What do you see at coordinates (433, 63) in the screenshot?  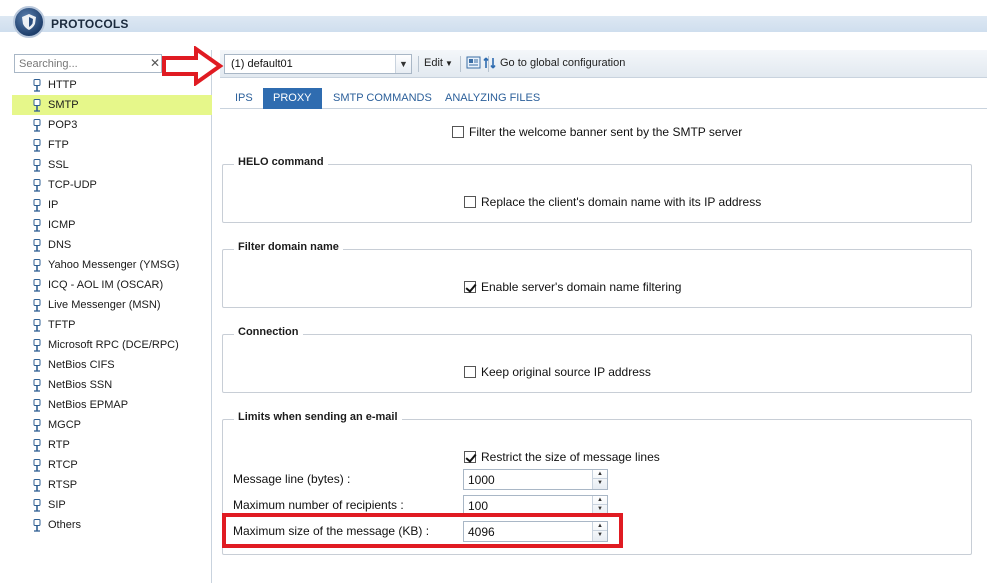 I see `edit-label: Edit` at bounding box center [433, 63].